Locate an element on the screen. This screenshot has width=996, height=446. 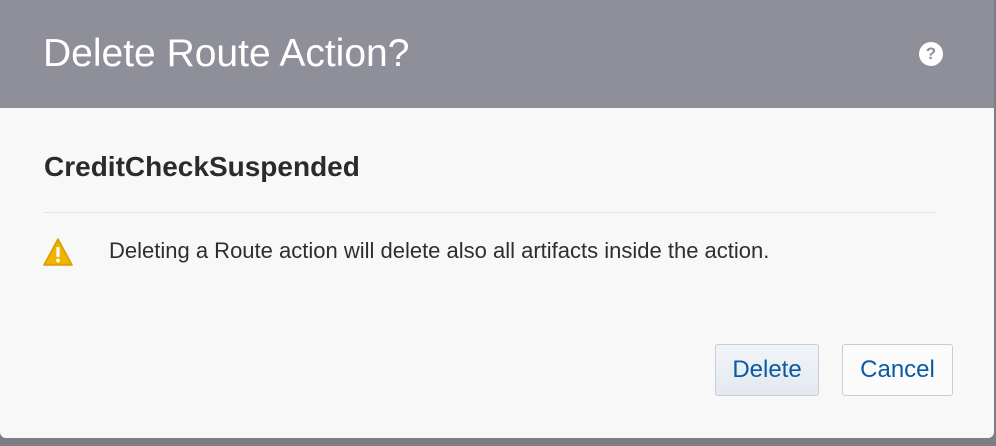
delete-button: Delete is located at coordinates (767, 370).